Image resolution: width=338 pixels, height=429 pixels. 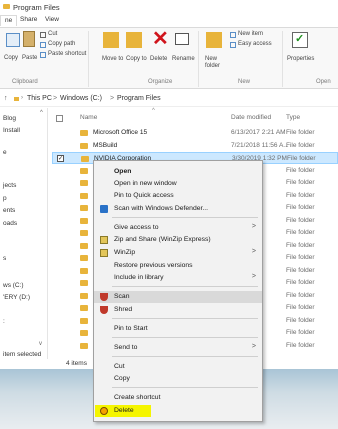 I want to click on up-arrow-icon: ↑, so click(x=6, y=98).